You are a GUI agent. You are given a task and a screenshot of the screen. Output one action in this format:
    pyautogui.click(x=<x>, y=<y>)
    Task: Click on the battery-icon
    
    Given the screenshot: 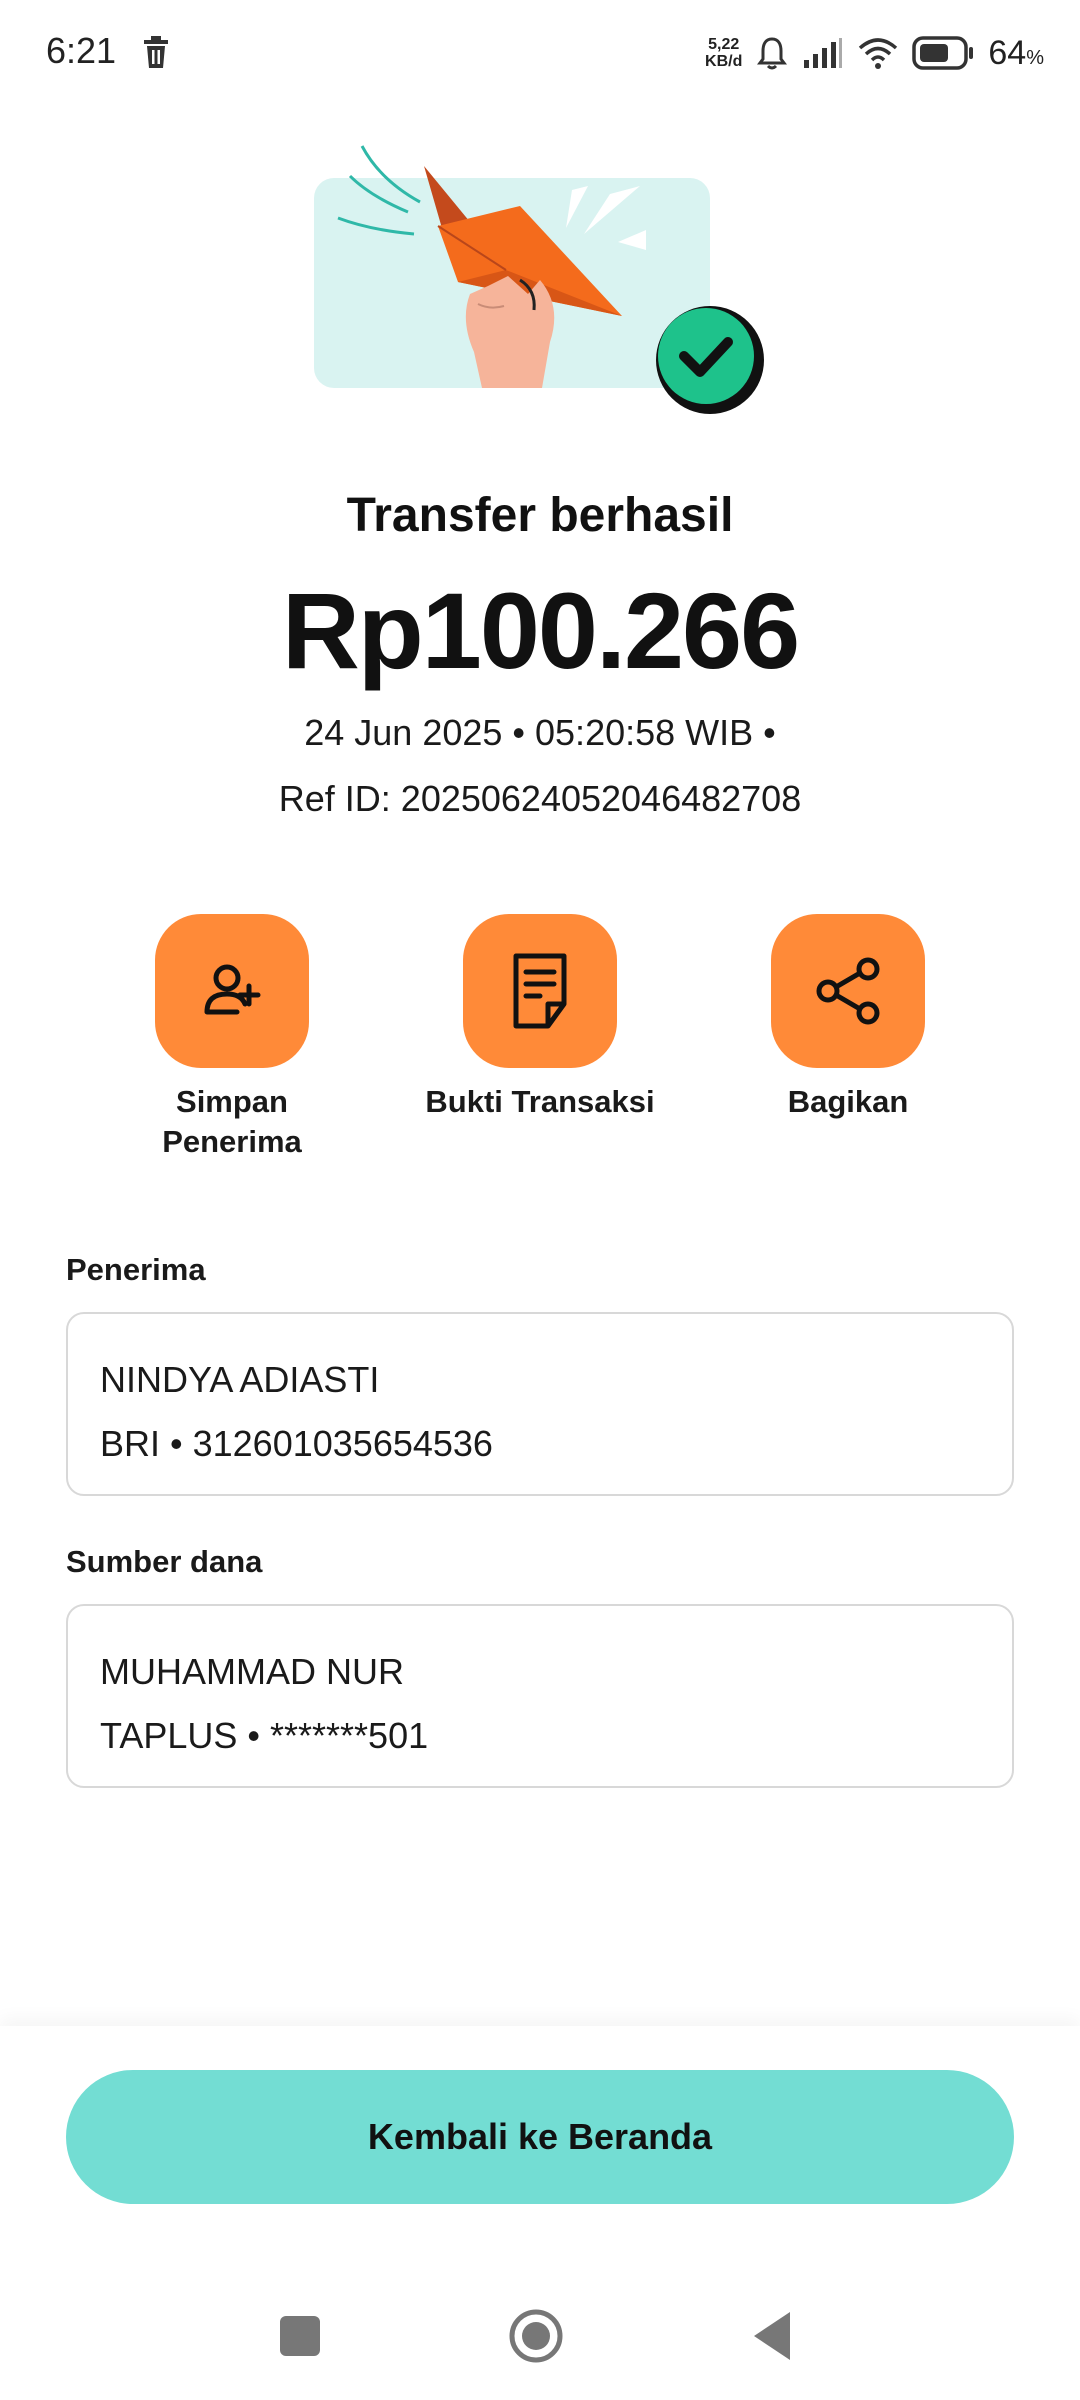 What is the action you would take?
    pyautogui.click(x=943, y=53)
    